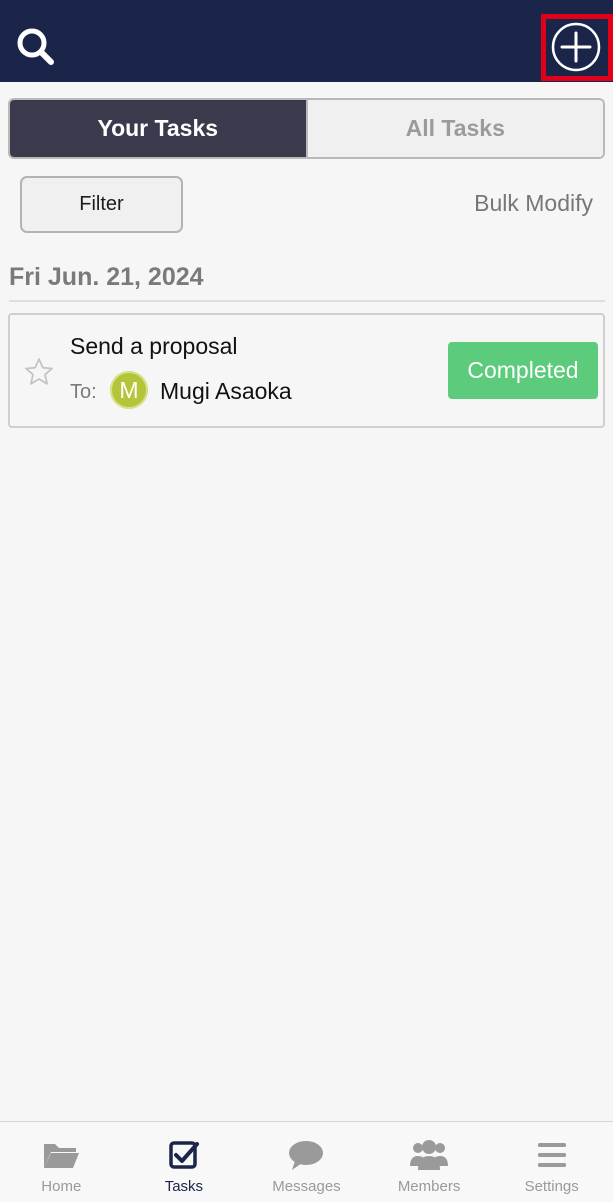 The width and height of the screenshot is (613, 1202). What do you see at coordinates (523, 370) in the screenshot?
I see `status-button: Completed` at bounding box center [523, 370].